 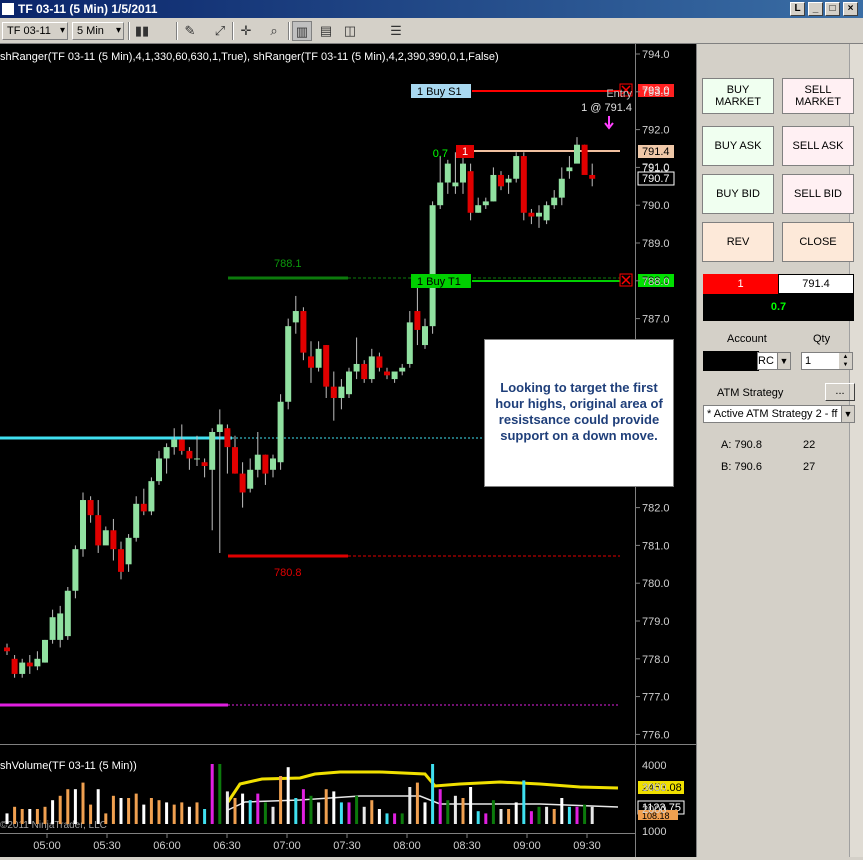 What do you see at coordinates (797, 9) in the screenshot?
I see `lock-button: L` at bounding box center [797, 9].